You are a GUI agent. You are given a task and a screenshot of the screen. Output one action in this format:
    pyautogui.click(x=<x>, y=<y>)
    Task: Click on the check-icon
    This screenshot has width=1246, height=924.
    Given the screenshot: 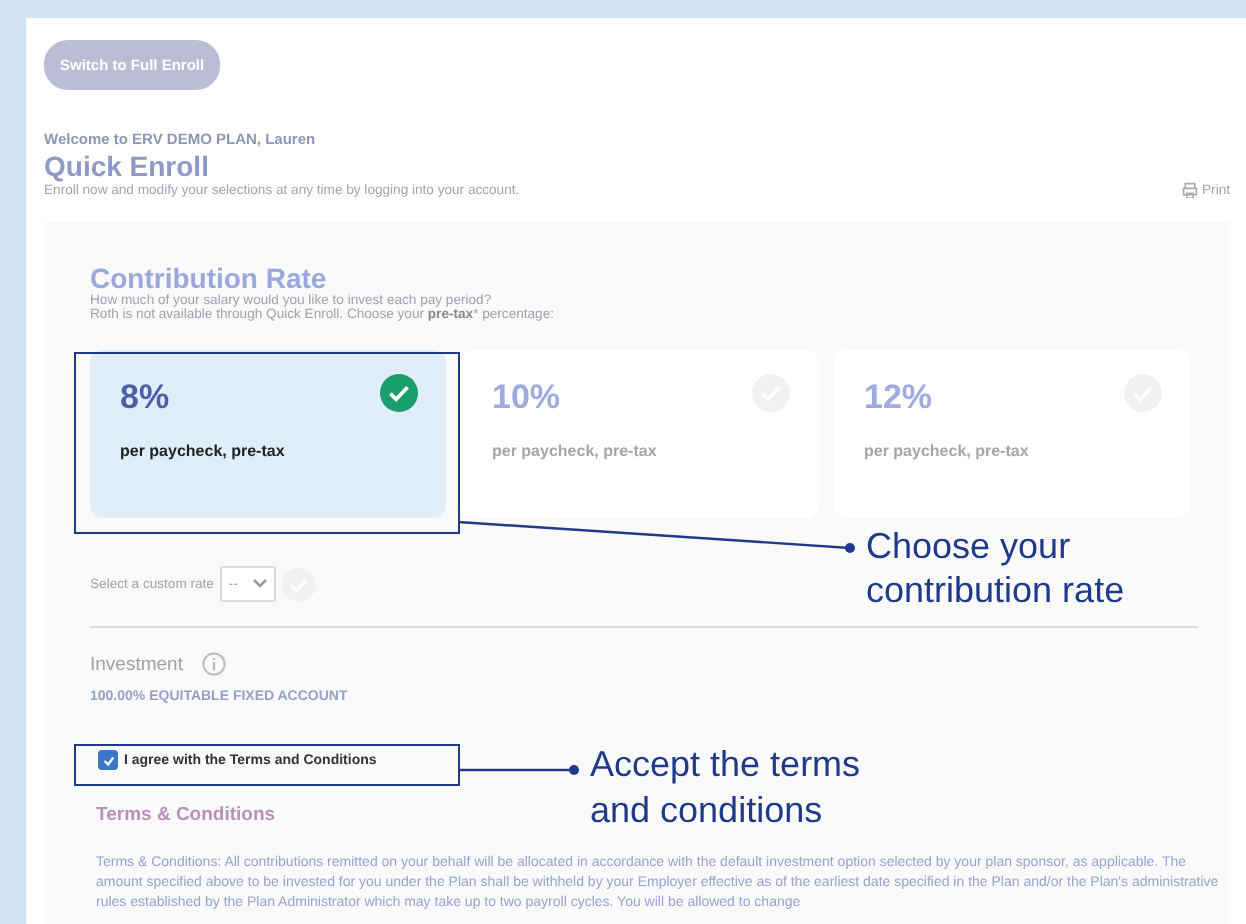 What is the action you would take?
    pyautogui.click(x=399, y=393)
    